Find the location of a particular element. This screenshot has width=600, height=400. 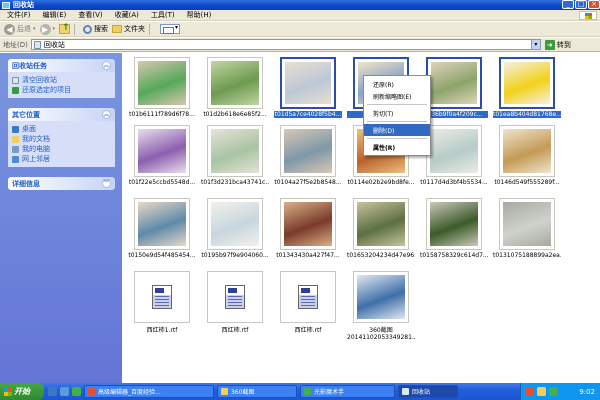

views-button is located at coordinates (170, 29).